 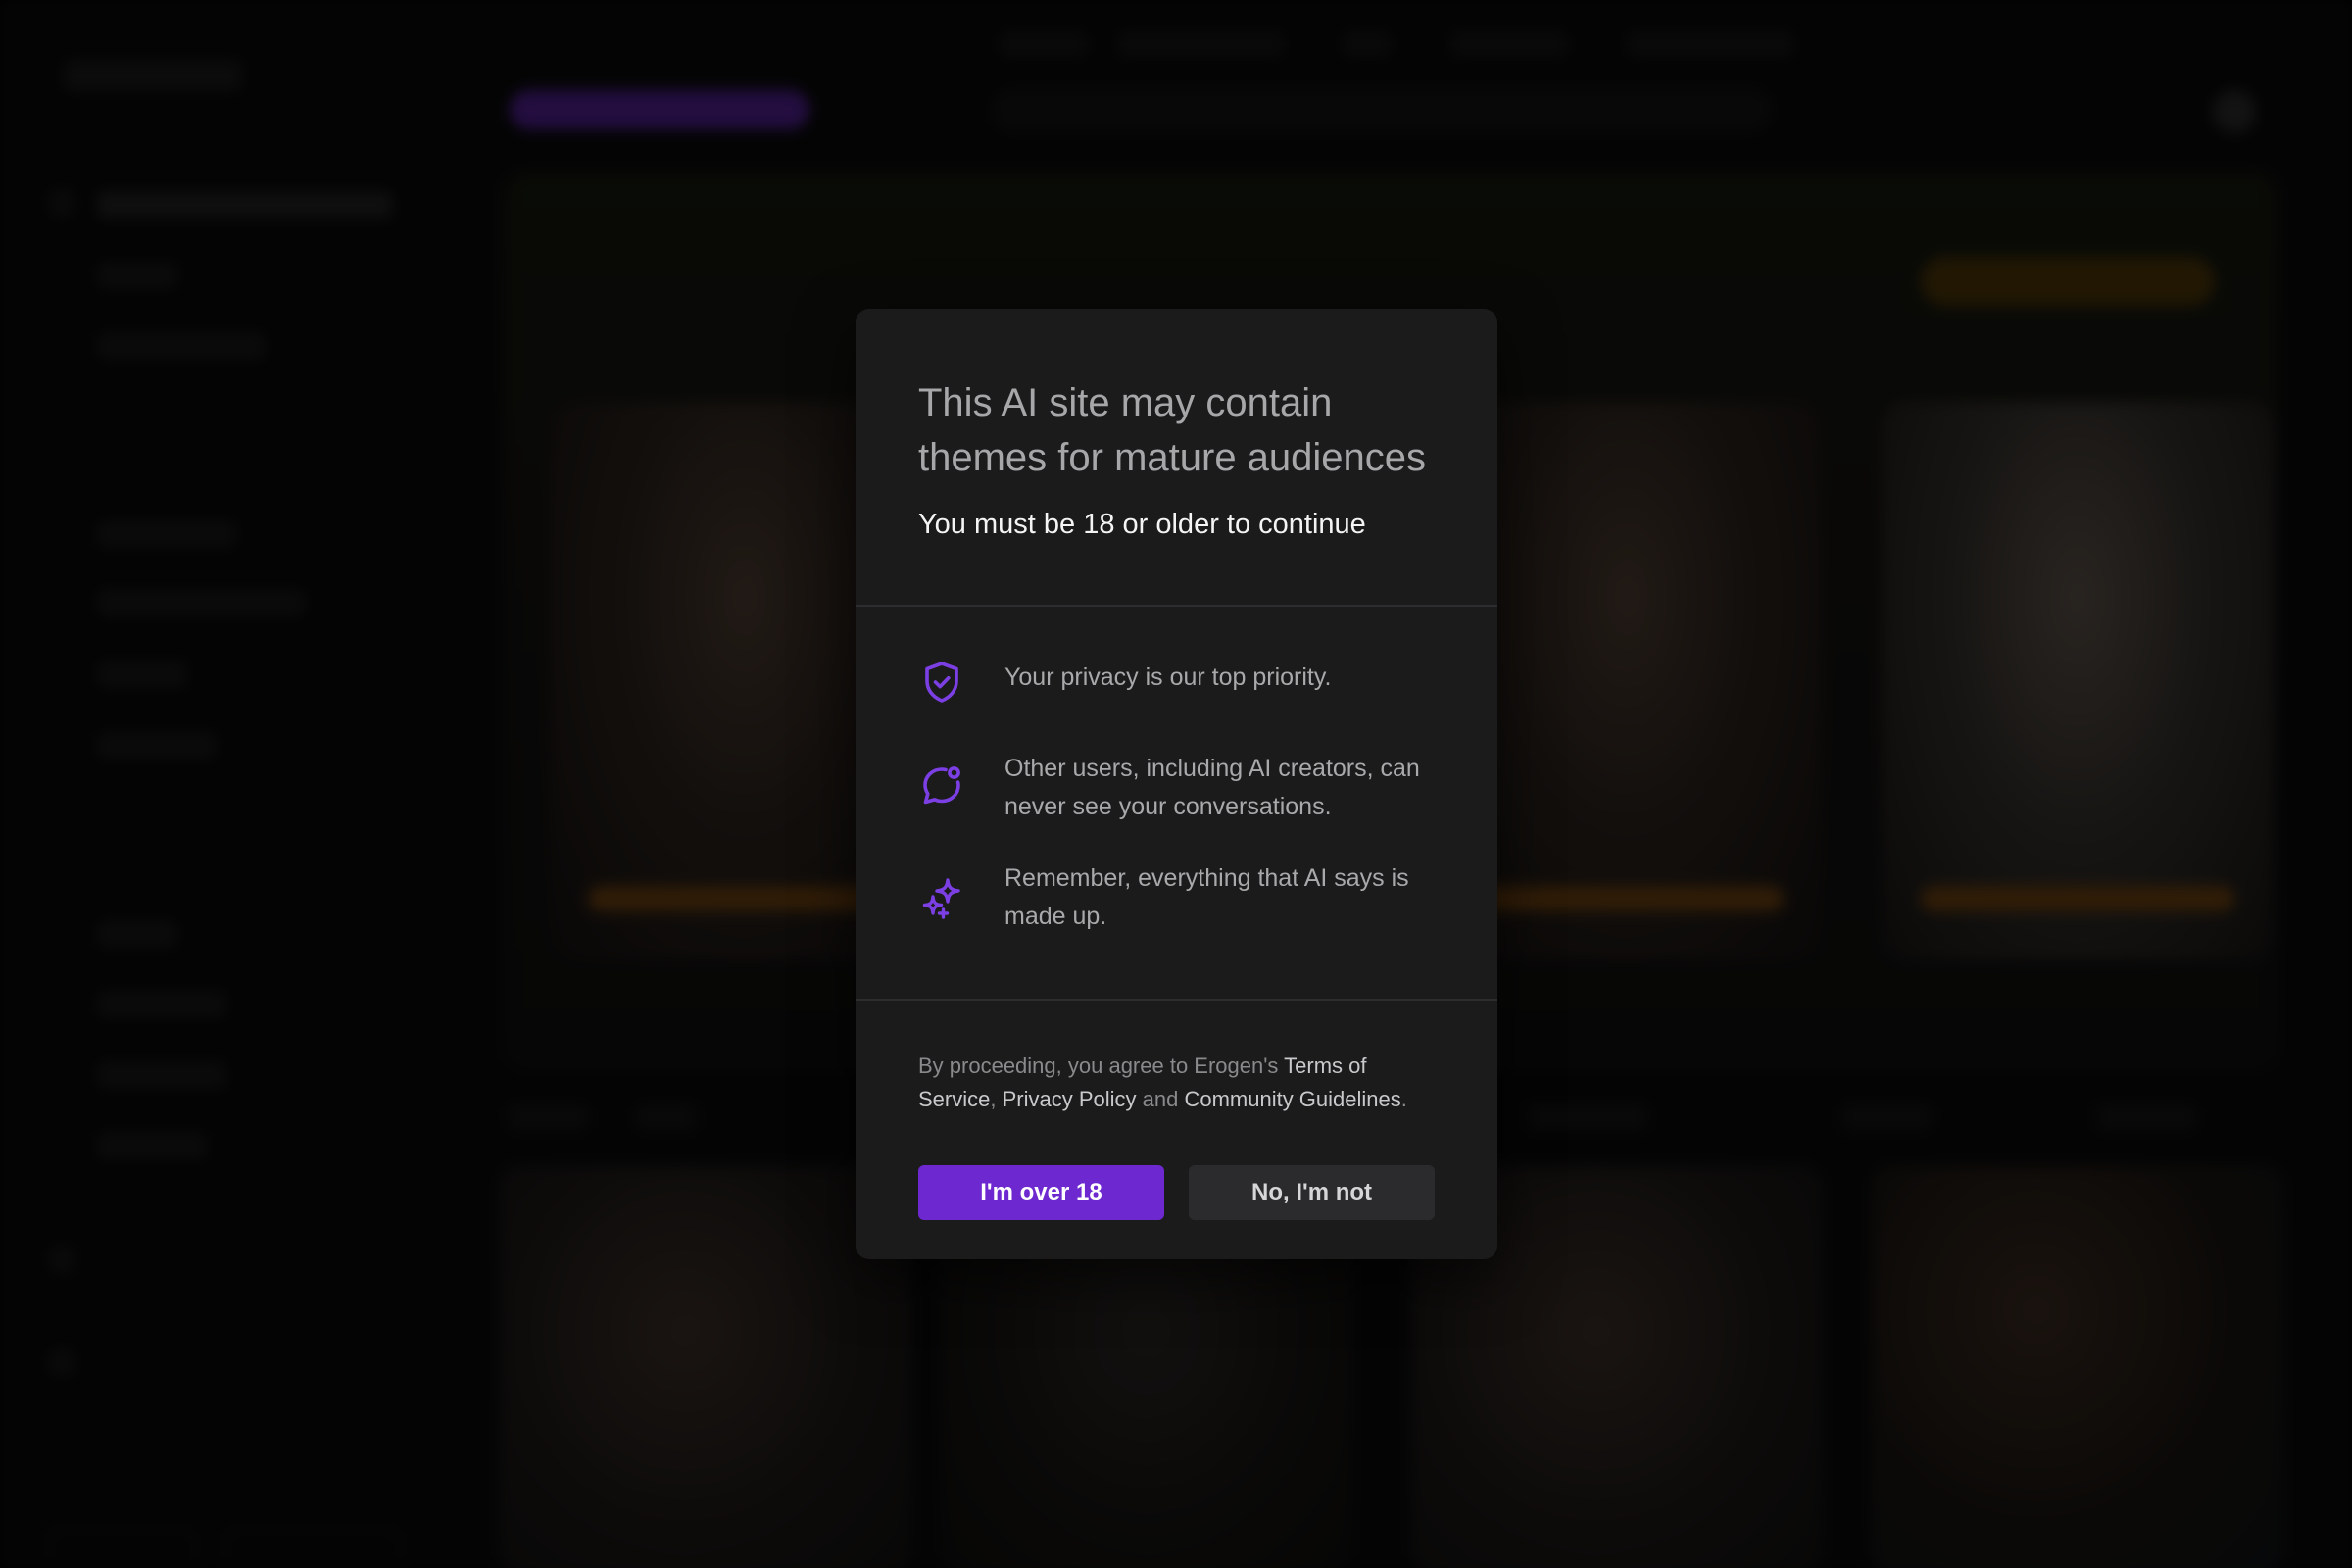 What do you see at coordinates (941, 898) in the screenshot?
I see `sparkles-icon` at bounding box center [941, 898].